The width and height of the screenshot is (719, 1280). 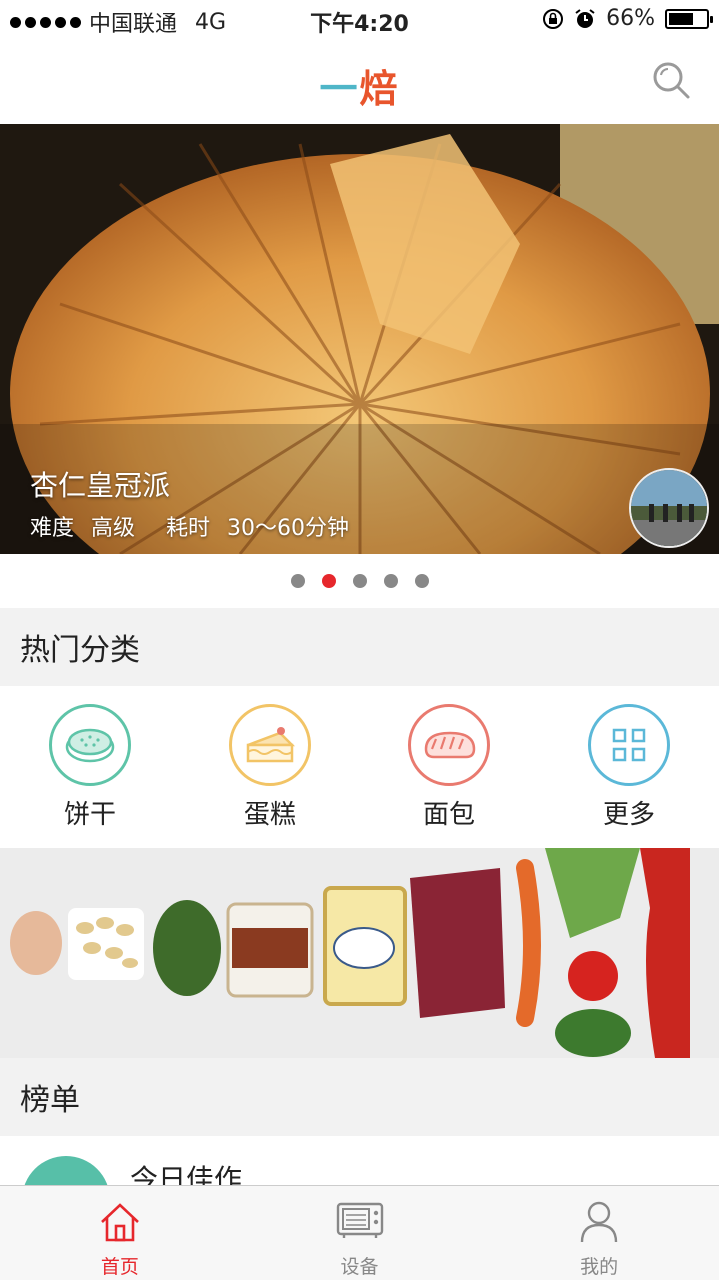 What do you see at coordinates (113, 528) in the screenshot?
I see `difficulty-value: 高级` at bounding box center [113, 528].